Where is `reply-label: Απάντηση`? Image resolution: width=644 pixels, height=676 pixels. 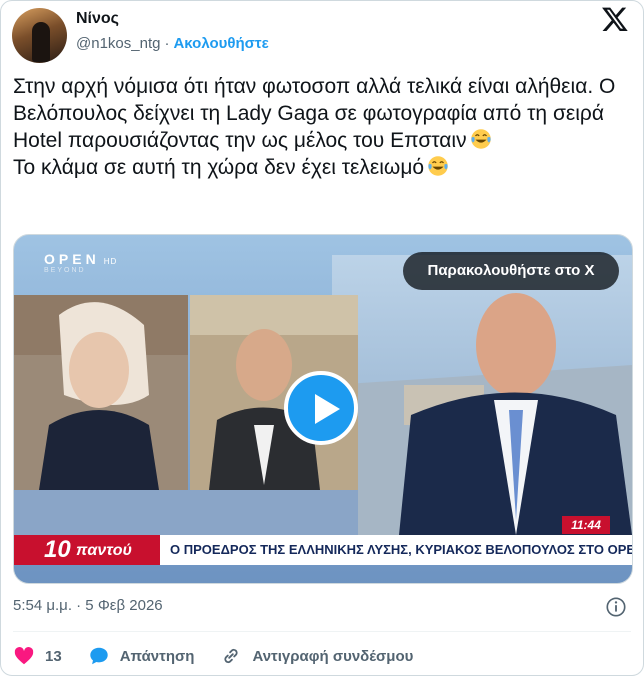
reply-label: Απάντηση is located at coordinates (157, 656).